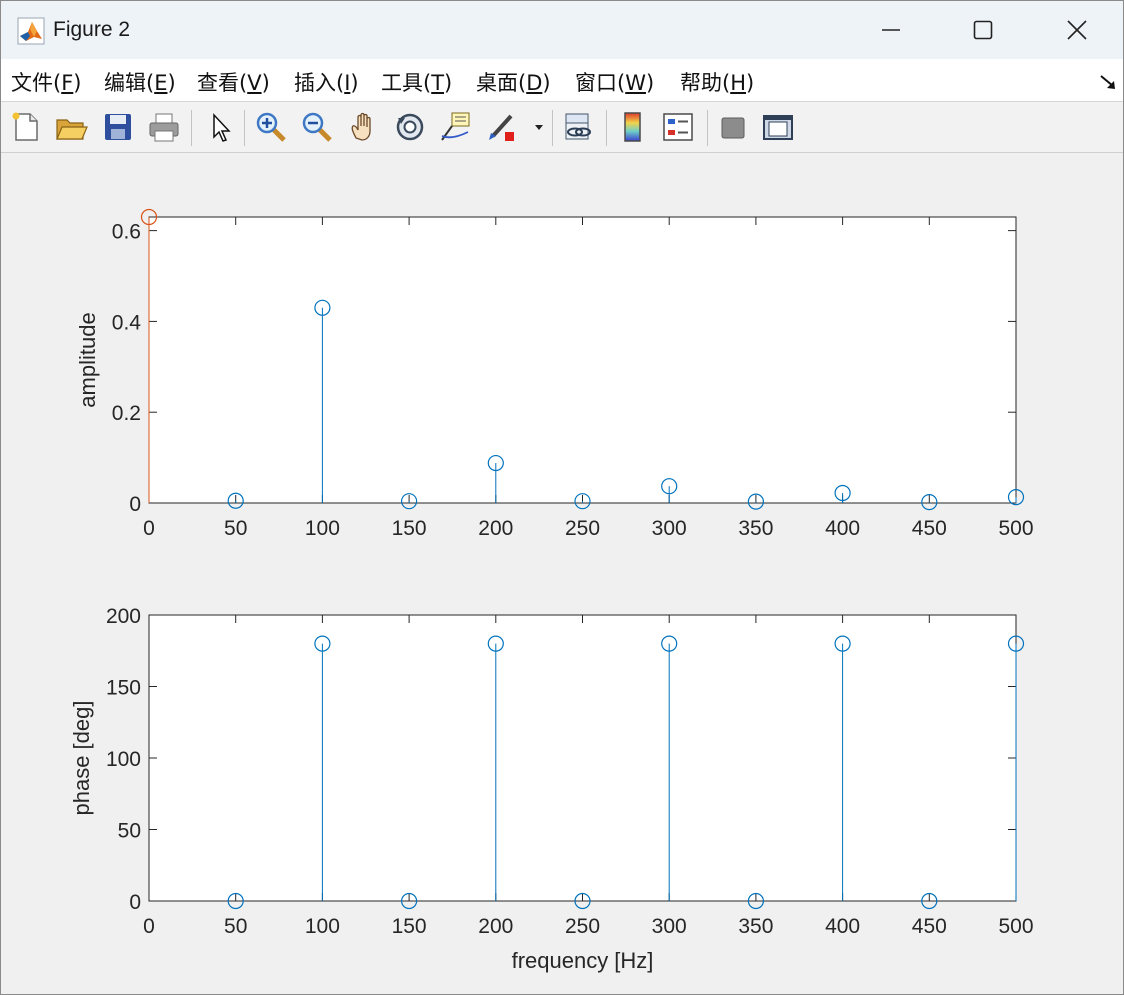 The image size is (1124, 995). I want to click on menu-tools: 工具(T), so click(416, 82).